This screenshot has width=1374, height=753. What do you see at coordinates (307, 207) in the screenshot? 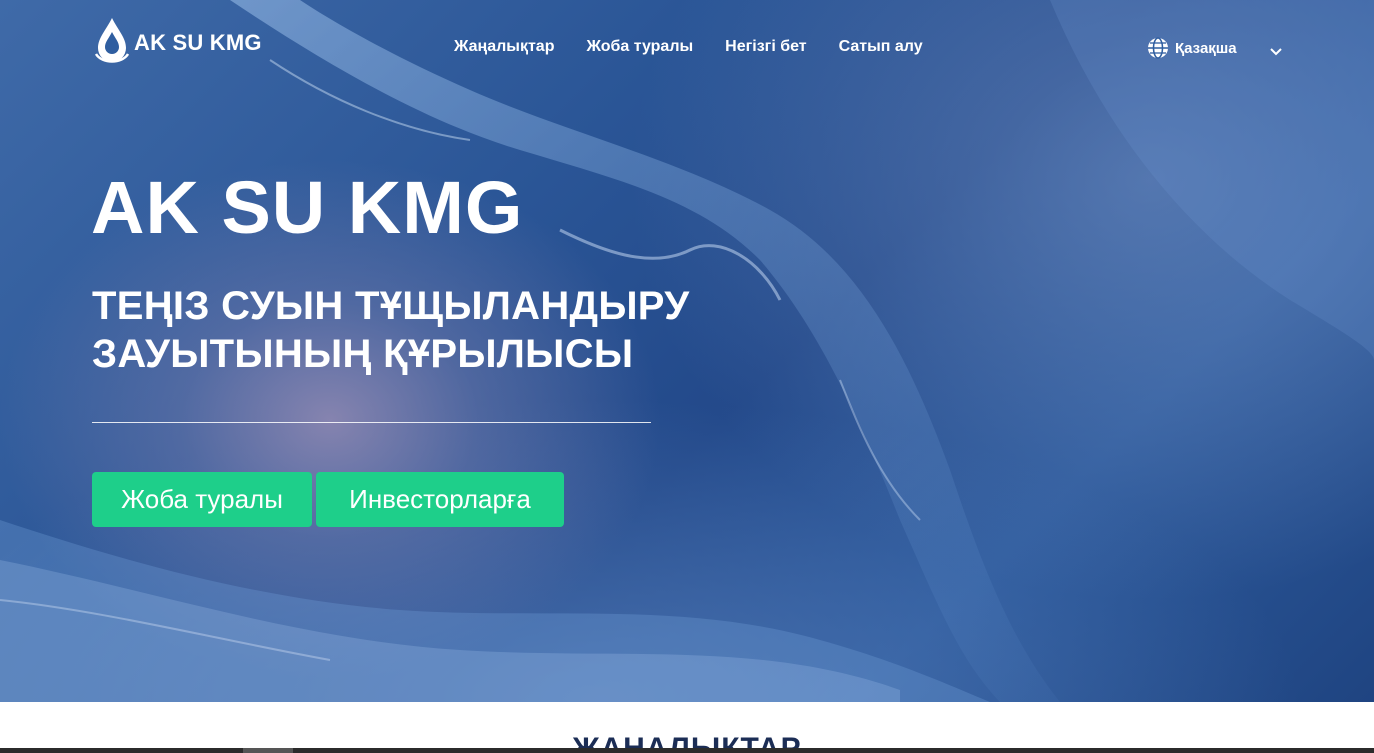
I see `hero-title: AK SU KMG` at bounding box center [307, 207].